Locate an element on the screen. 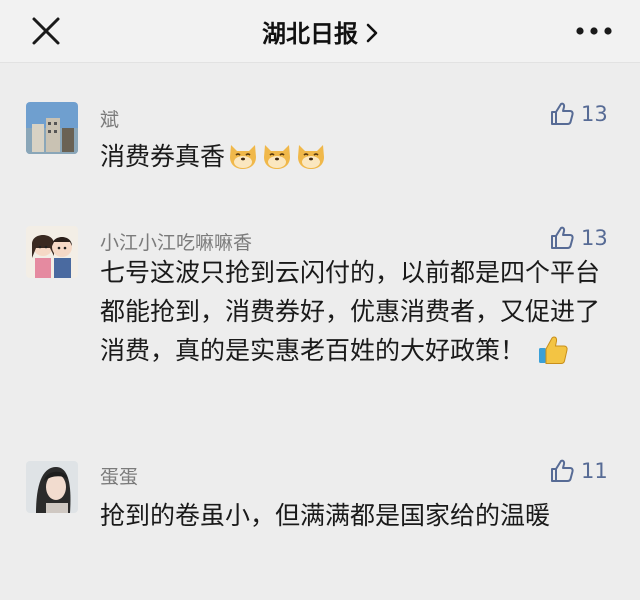 This screenshot has width=640, height=600. more-button is located at coordinates (594, 31).